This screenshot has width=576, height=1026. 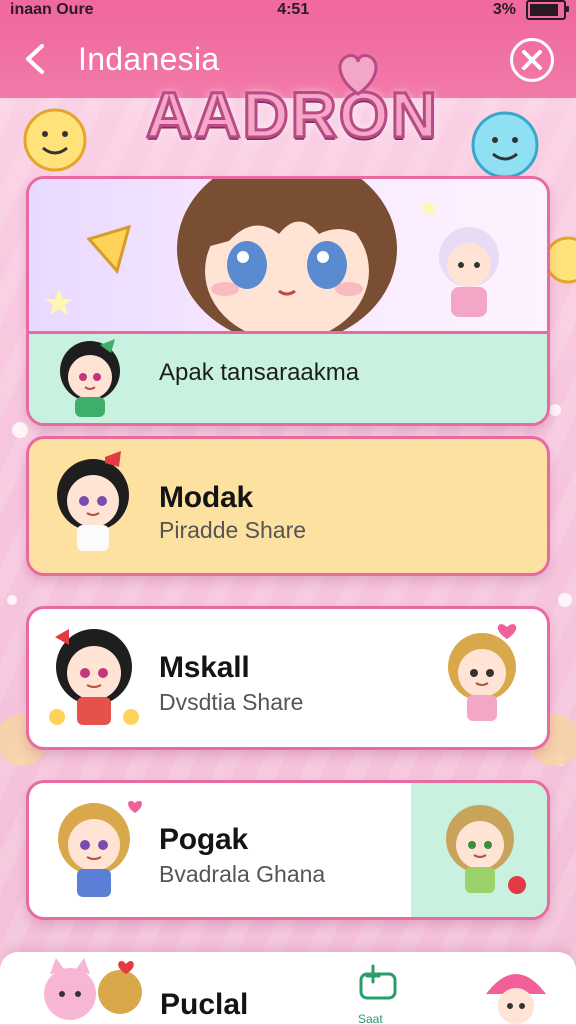 I want to click on list-item: Pogak Bvadrala Ghana, so click(x=288, y=850).